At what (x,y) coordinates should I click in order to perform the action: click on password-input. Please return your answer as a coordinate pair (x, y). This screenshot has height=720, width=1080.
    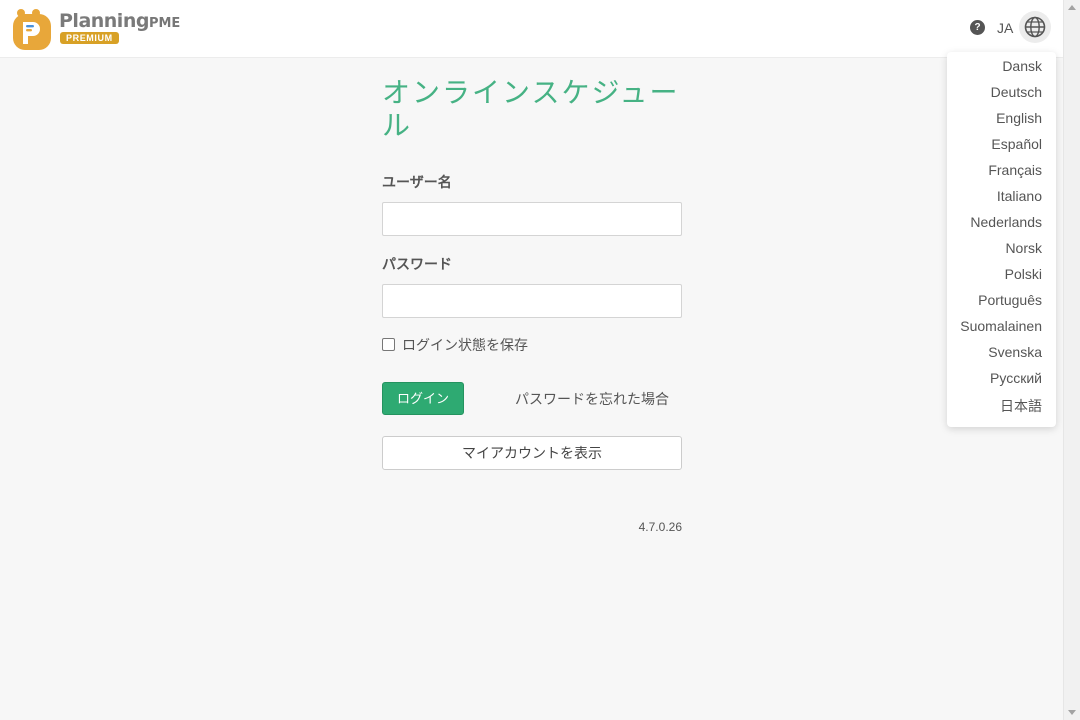
    Looking at the image, I should click on (532, 301).